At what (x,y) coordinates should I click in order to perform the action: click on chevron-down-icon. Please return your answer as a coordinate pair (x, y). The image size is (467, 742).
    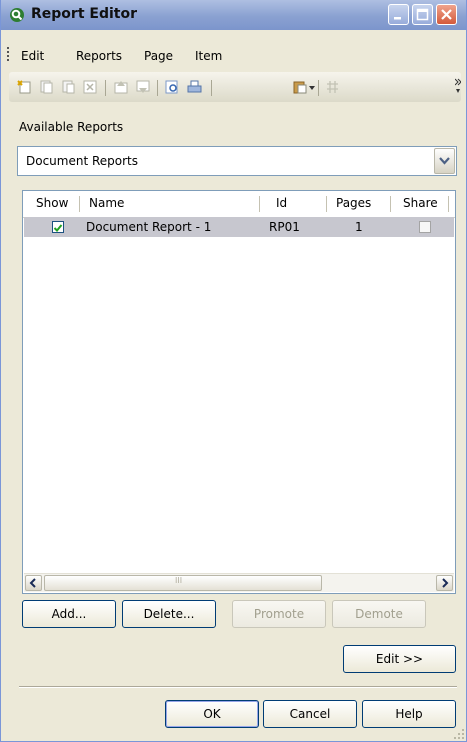
    Looking at the image, I should click on (444, 161).